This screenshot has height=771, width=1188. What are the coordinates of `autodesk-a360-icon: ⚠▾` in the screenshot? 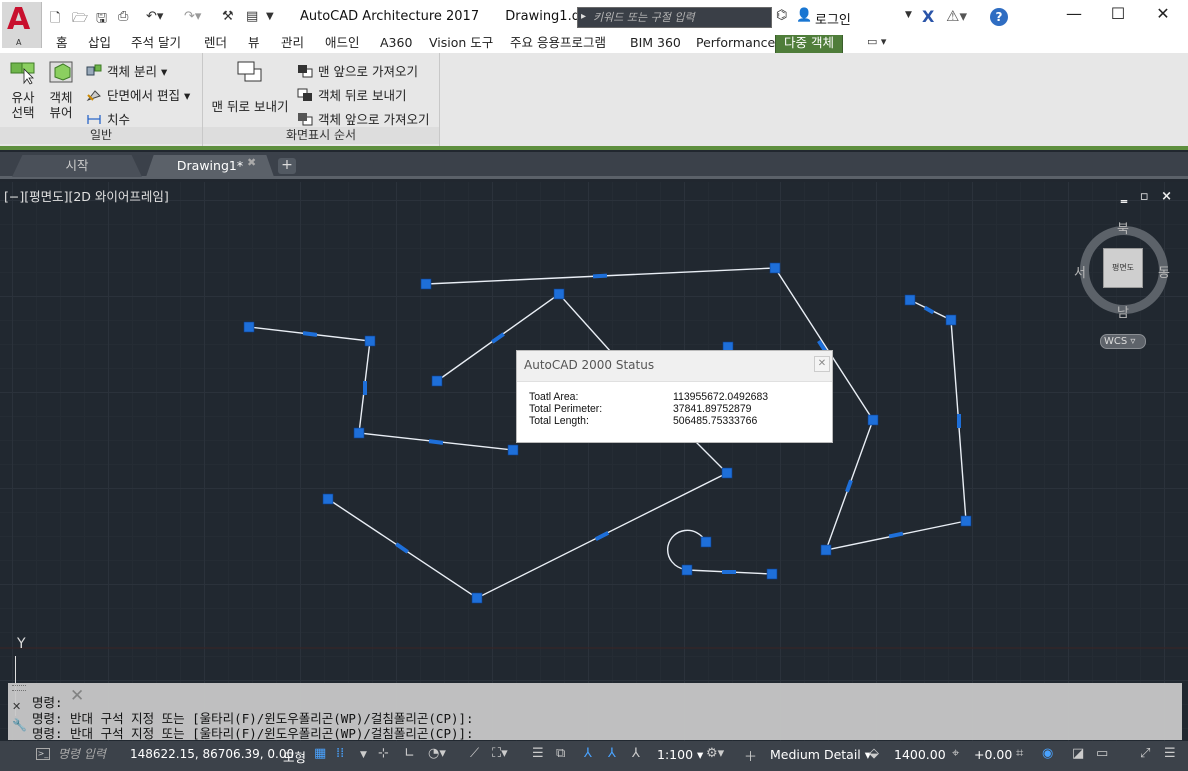 It's located at (956, 16).